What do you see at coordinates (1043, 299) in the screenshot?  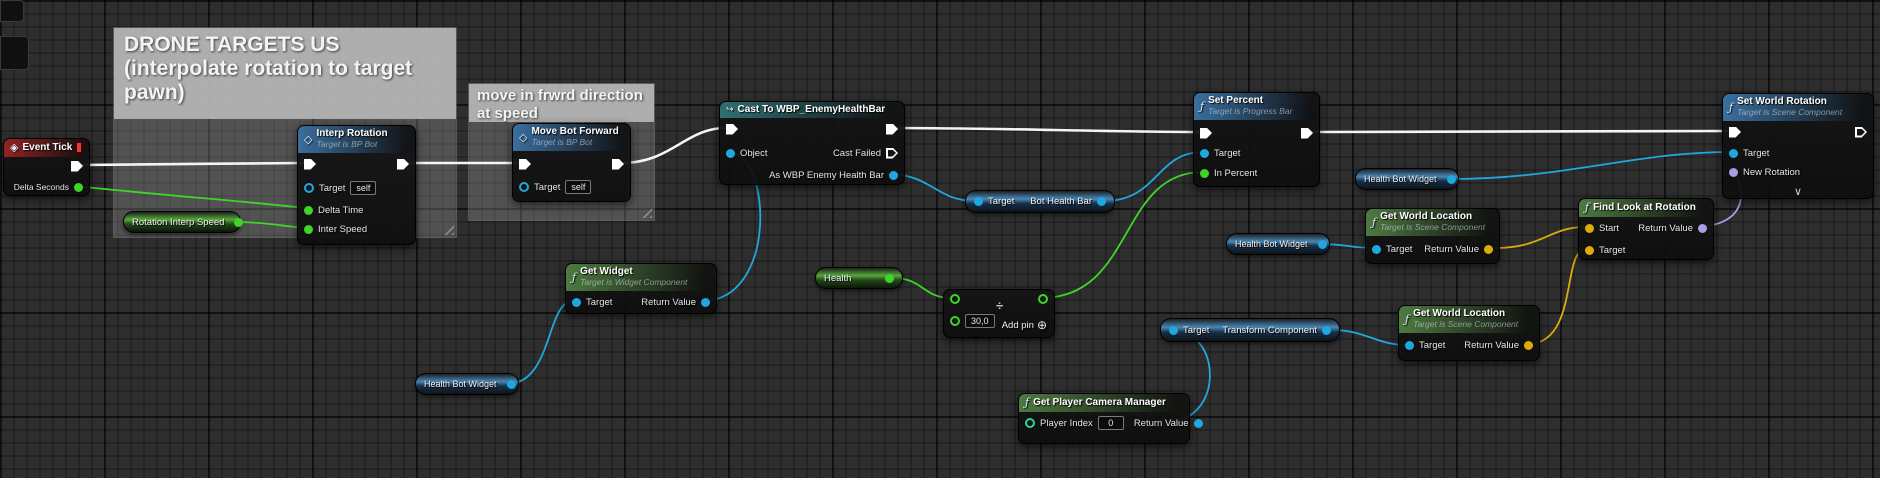 I see `divide-output-pin` at bounding box center [1043, 299].